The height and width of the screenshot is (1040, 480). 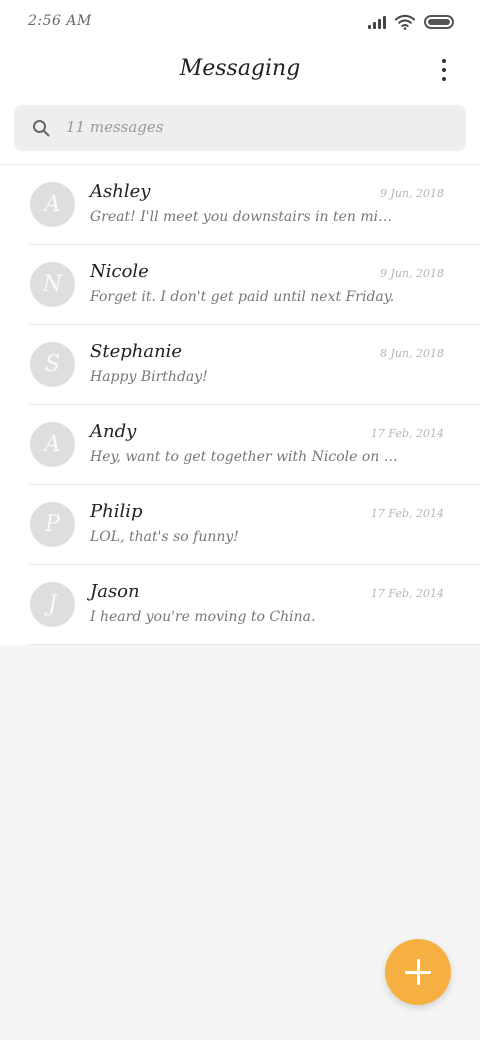 I want to click on status-icons, so click(x=411, y=22).